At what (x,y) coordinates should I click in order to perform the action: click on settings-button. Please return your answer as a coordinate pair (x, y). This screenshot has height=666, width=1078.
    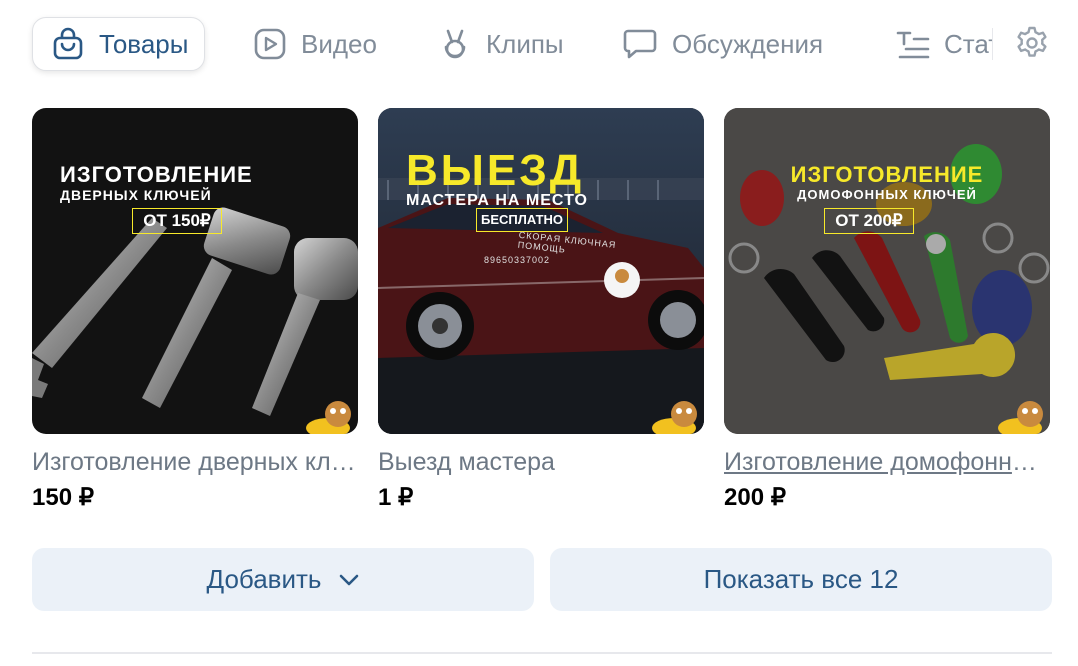
    Looking at the image, I should click on (1032, 45).